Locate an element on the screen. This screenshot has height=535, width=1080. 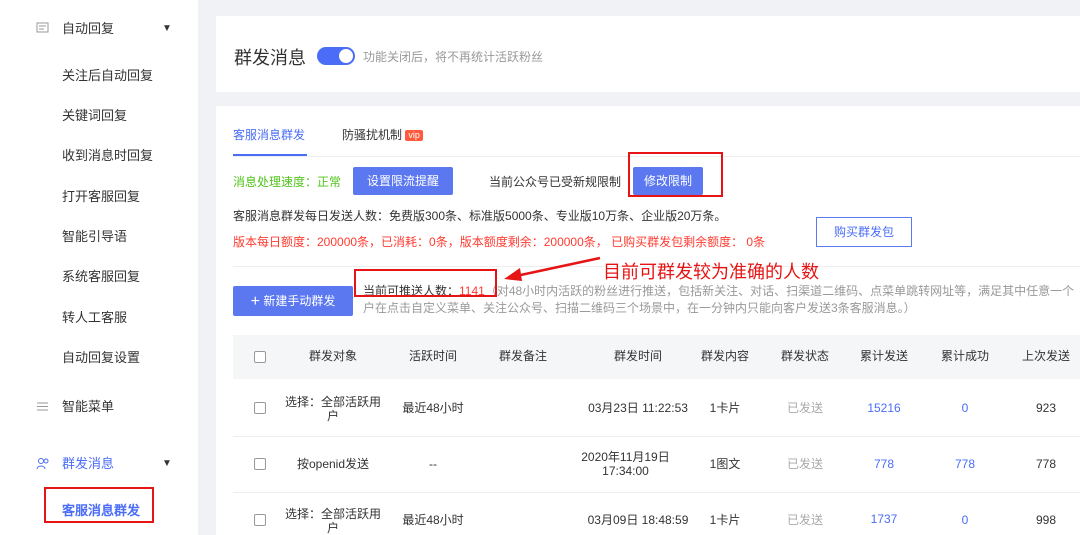
restriction-text: 当前公众号已受新规限制 is located at coordinates (555, 182).